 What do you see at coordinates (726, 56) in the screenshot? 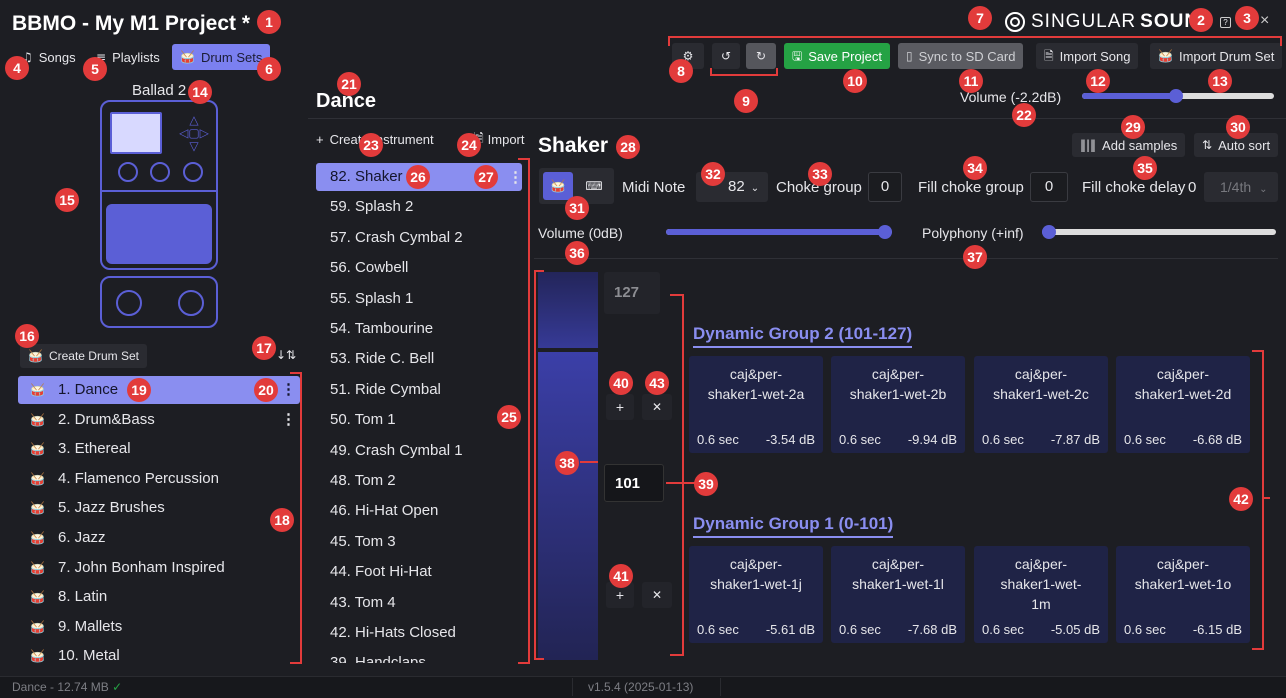
I see `undo-button: ↺` at bounding box center [726, 56].